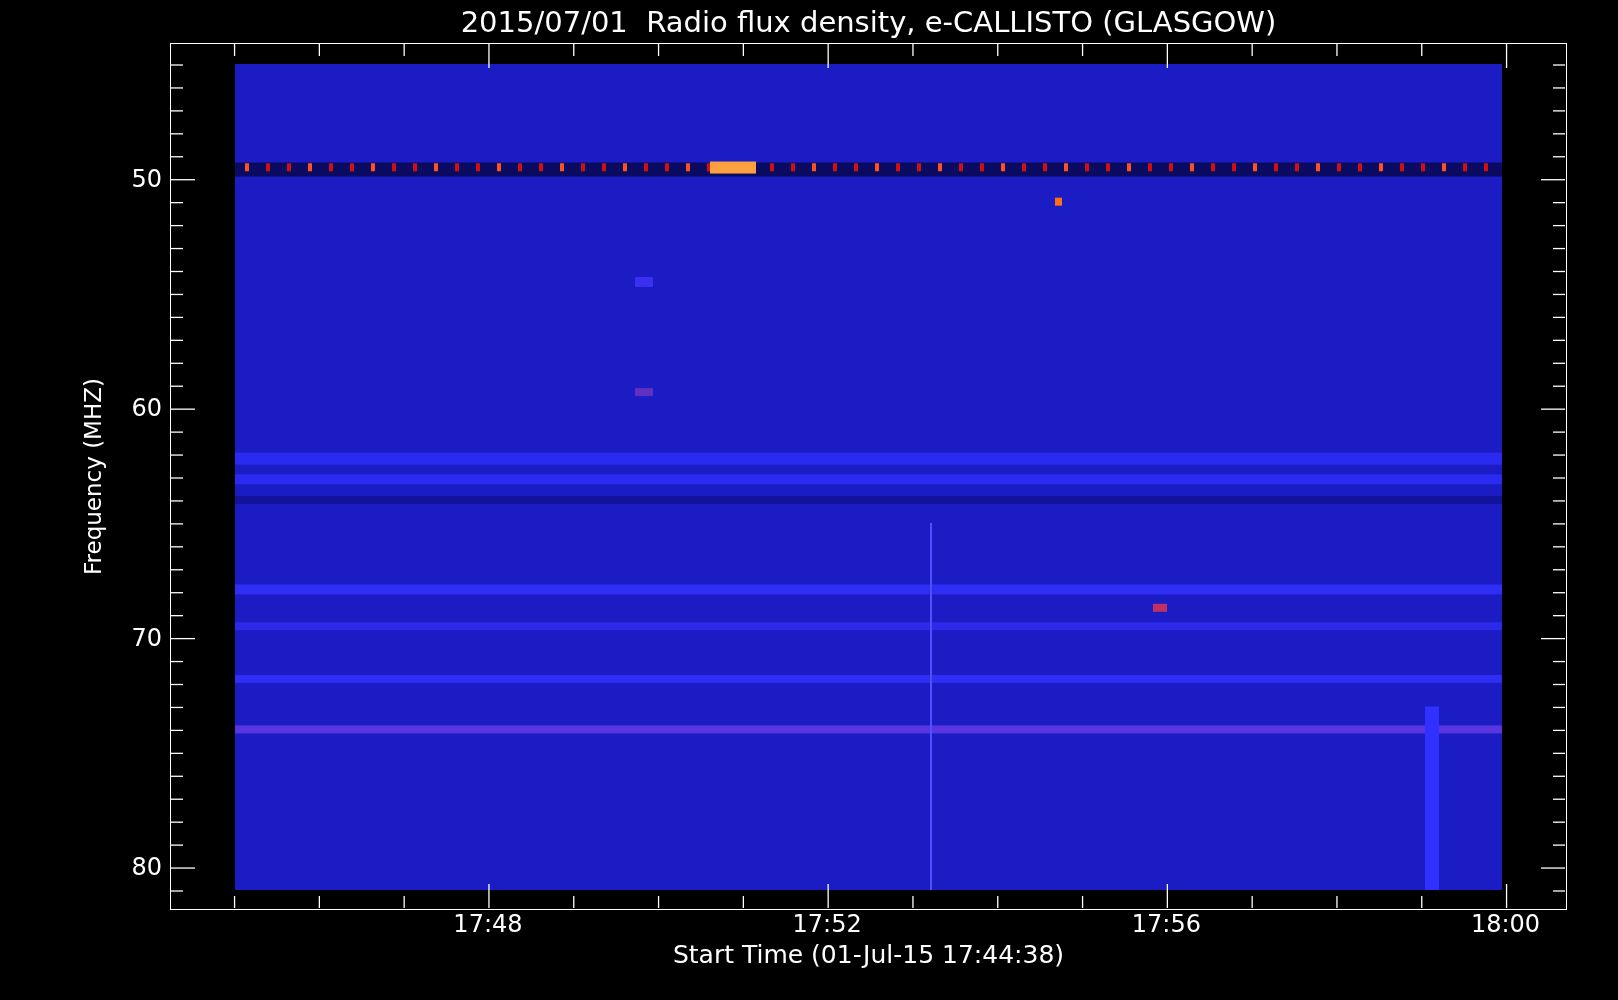 This screenshot has width=1618, height=1000. What do you see at coordinates (146, 408) in the screenshot?
I see `tick-label: 60` at bounding box center [146, 408].